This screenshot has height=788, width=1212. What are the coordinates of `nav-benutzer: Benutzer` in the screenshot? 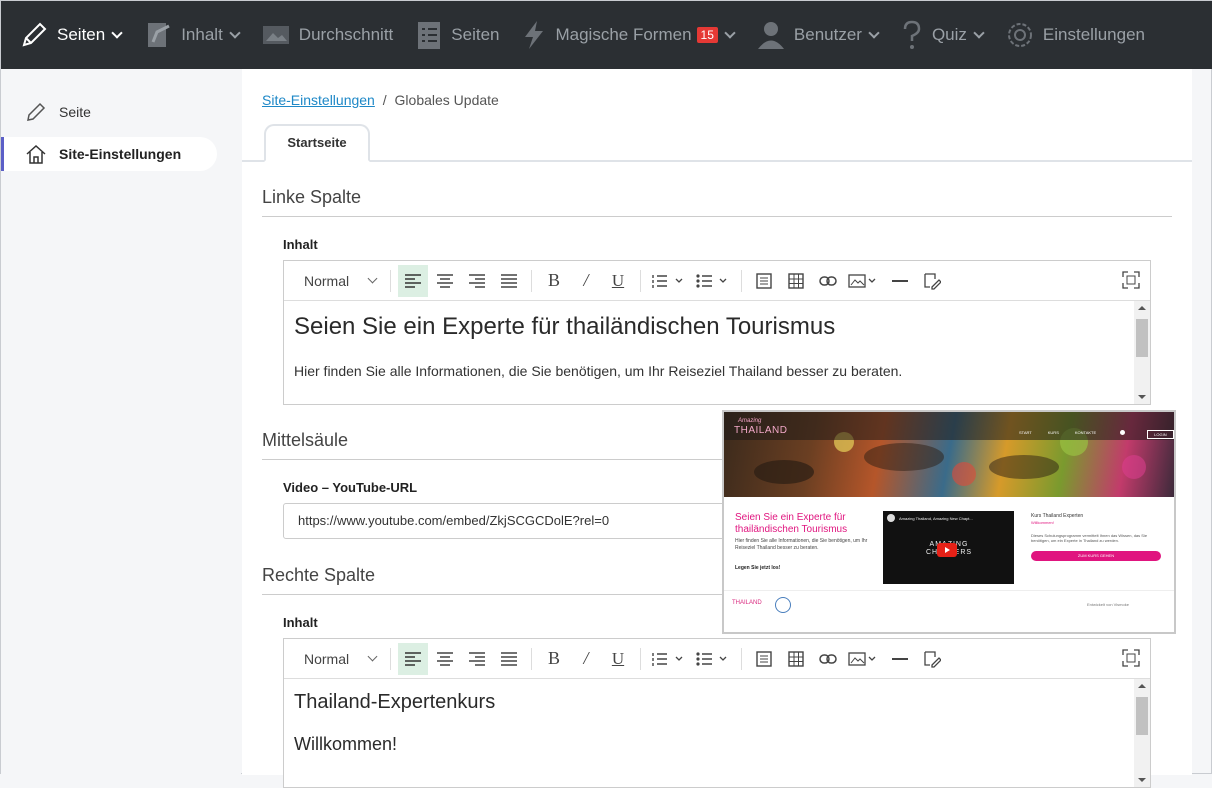 It's located at (818, 35).